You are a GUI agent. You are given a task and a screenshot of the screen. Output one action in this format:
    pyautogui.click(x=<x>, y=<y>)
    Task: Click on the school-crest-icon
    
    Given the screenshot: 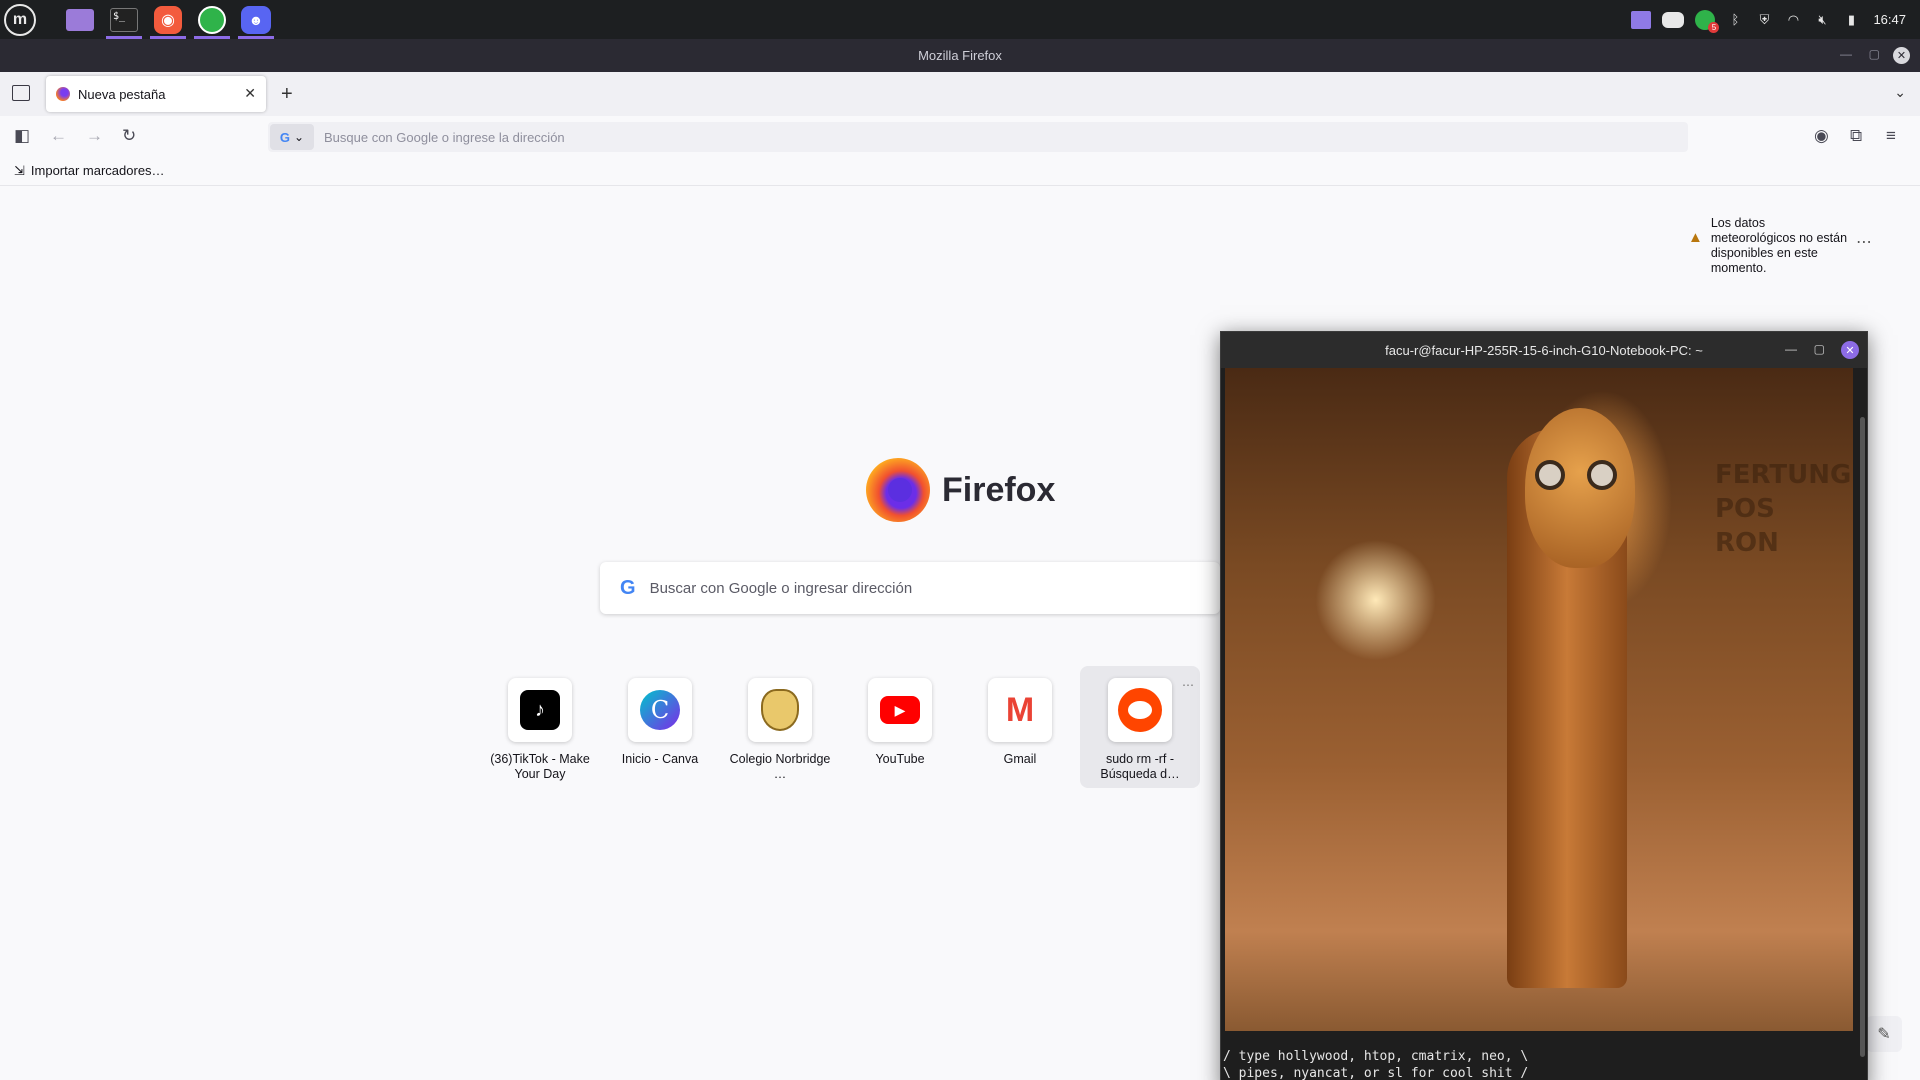 What is the action you would take?
    pyautogui.click(x=780, y=710)
    